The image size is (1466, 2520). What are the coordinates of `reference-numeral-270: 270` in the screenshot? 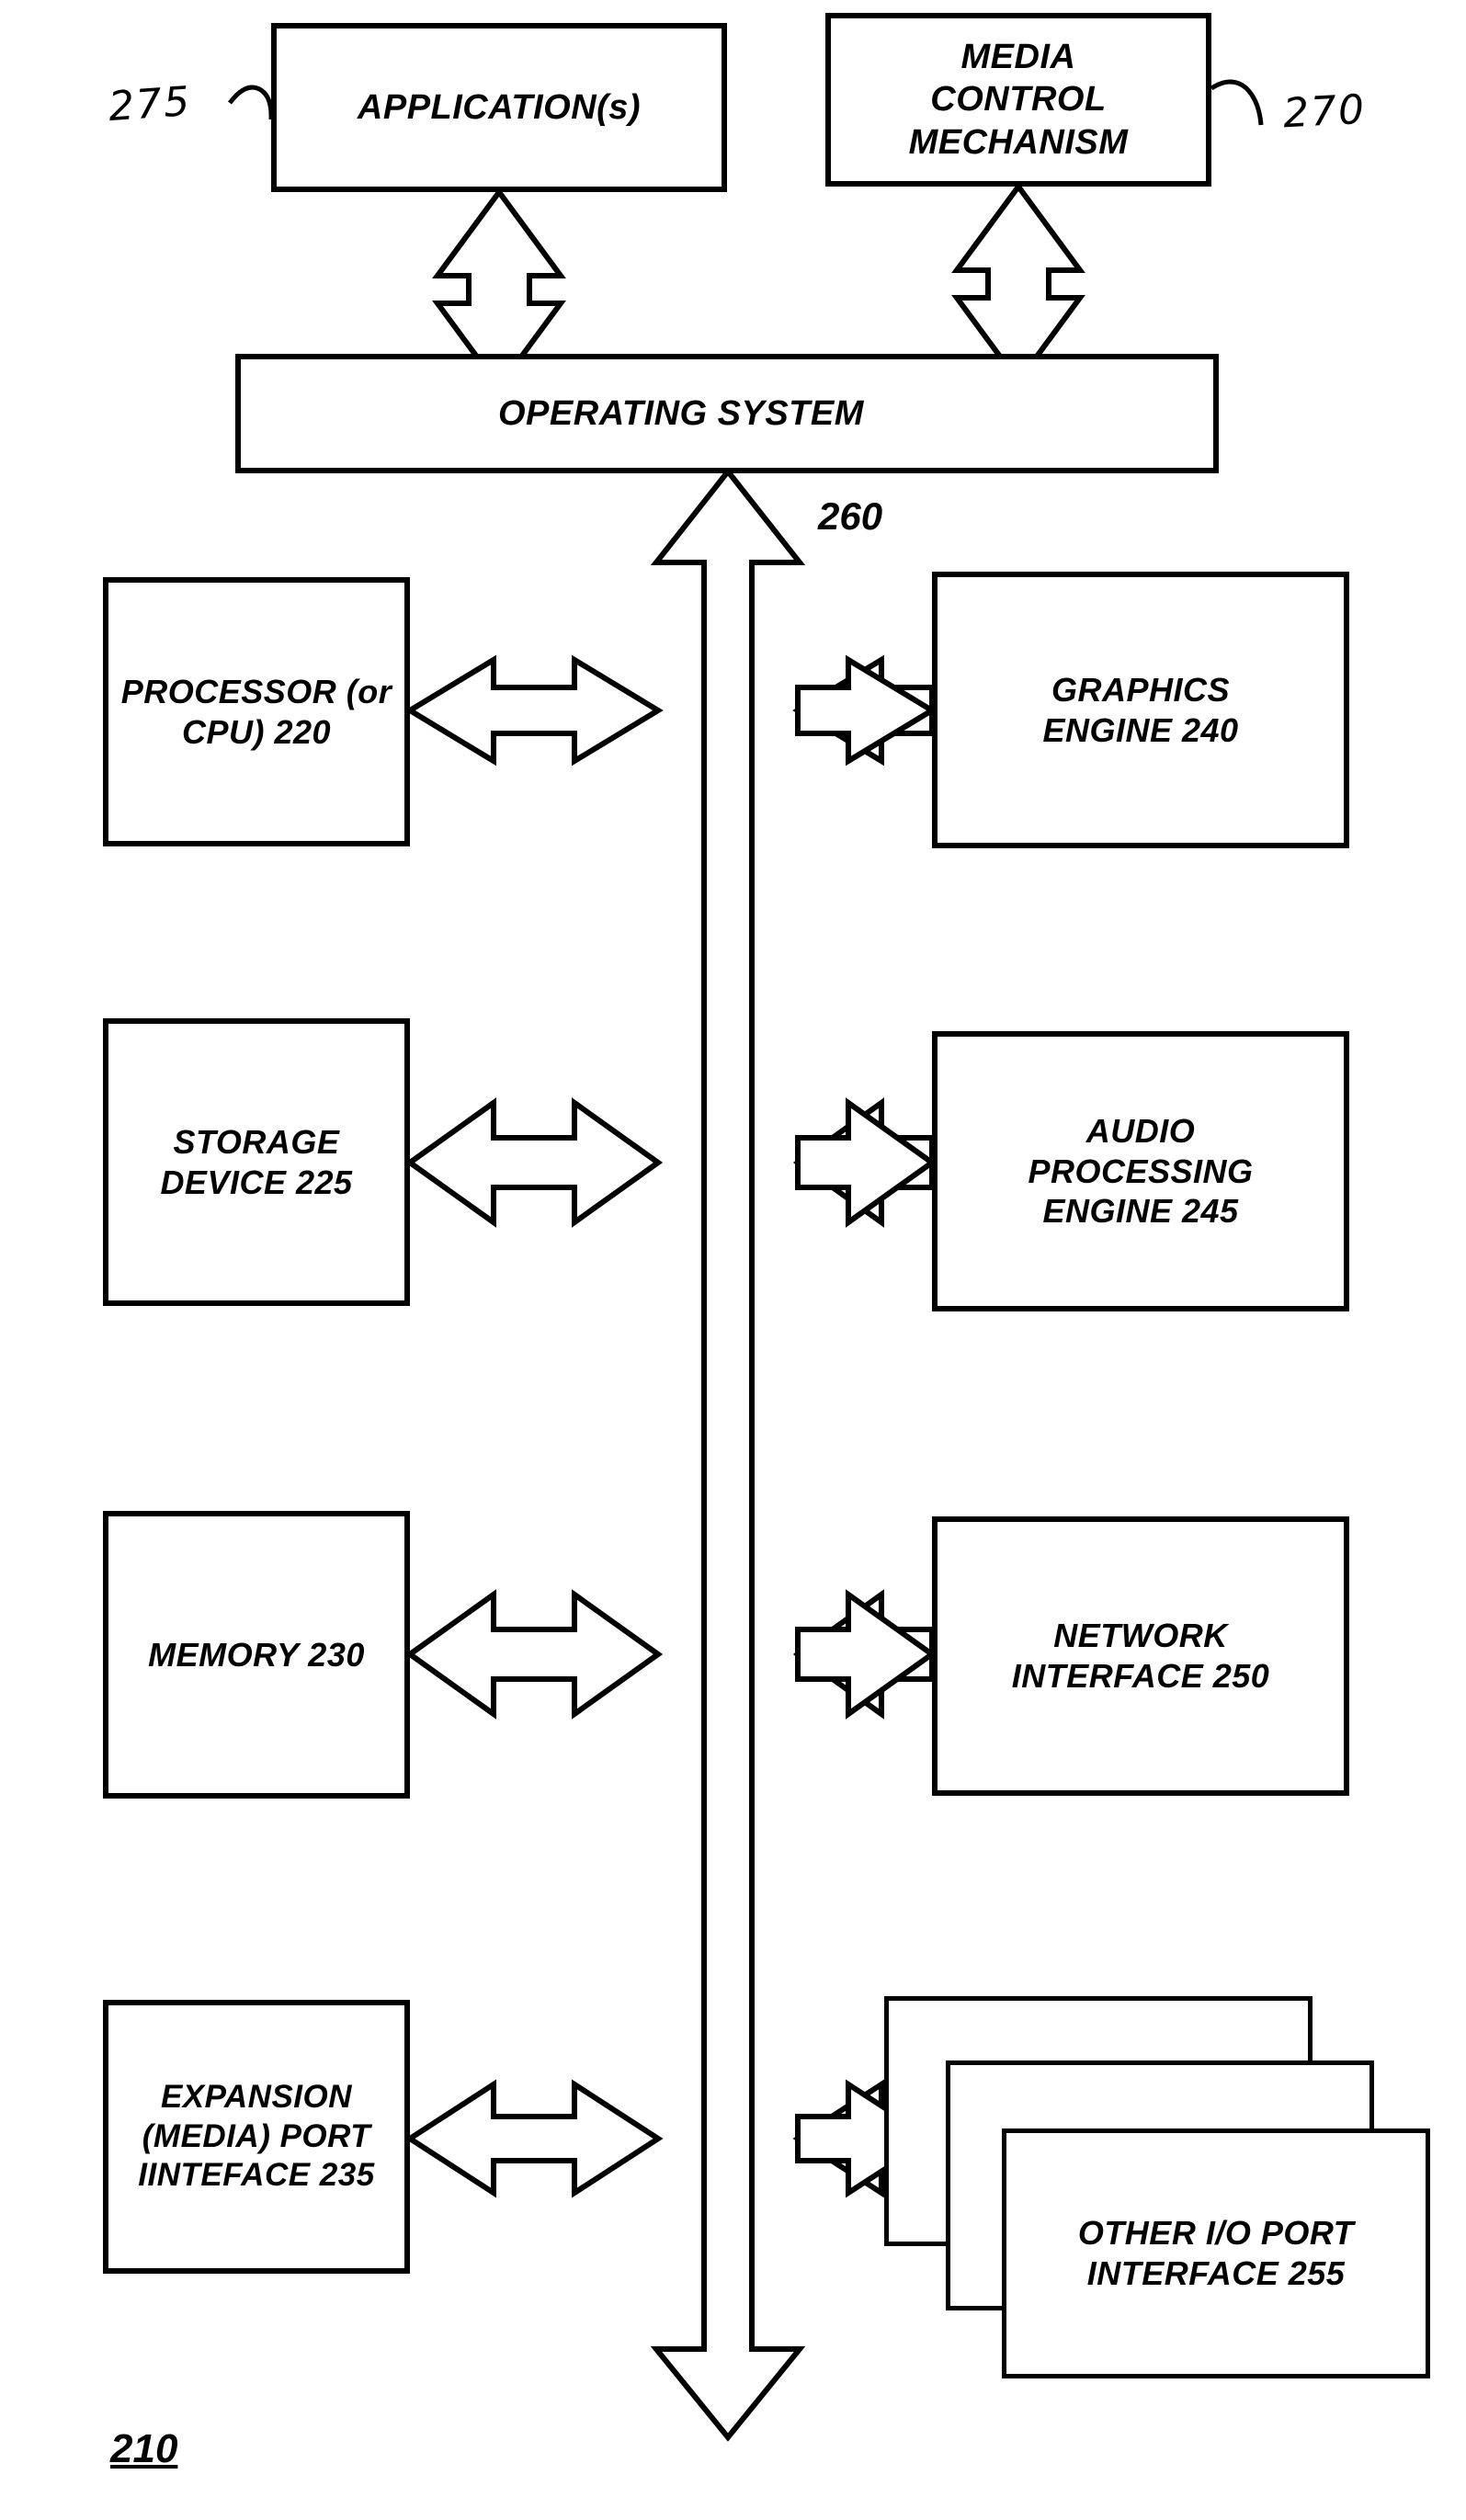 It's located at (1325, 111).